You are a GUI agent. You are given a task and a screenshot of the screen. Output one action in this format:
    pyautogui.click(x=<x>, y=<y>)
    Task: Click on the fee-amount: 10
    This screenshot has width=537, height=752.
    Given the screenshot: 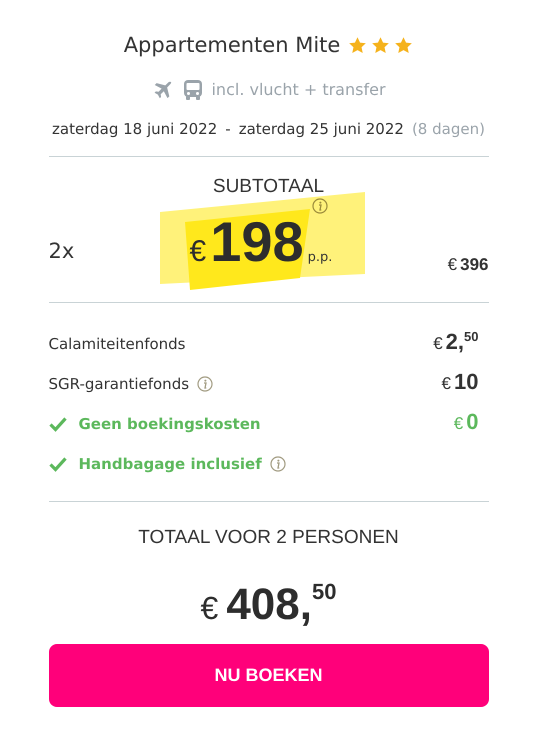 What is the action you would take?
    pyautogui.click(x=466, y=382)
    